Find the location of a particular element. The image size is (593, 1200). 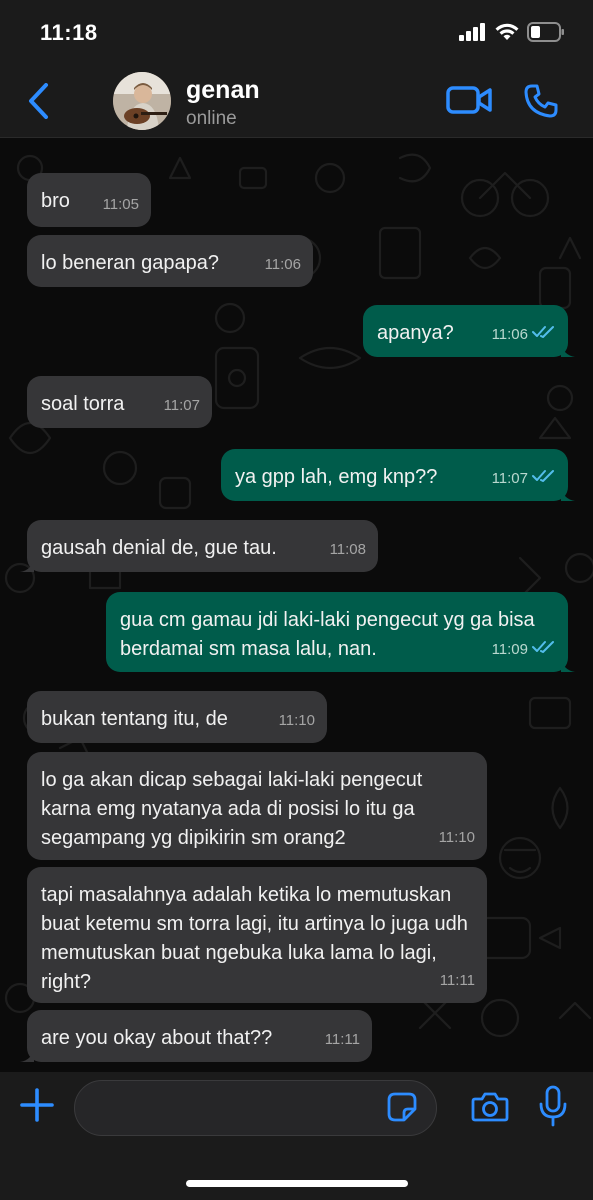

message-time: 11:08 is located at coordinates (348, 549).